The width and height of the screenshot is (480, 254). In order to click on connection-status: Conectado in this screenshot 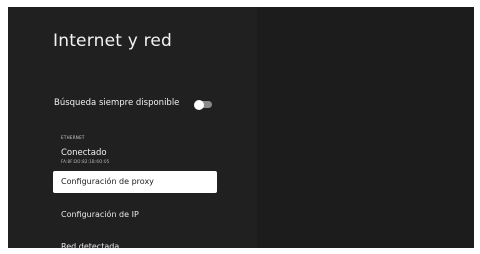, I will do `click(84, 153)`.